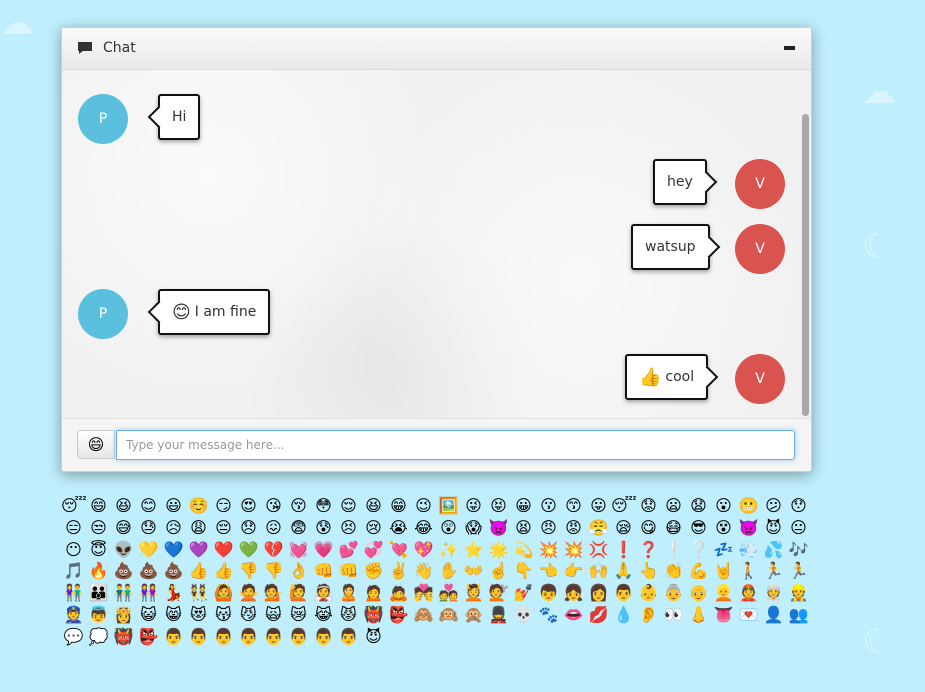 This screenshot has width=925, height=692. I want to click on scrollbar, so click(805, 244).